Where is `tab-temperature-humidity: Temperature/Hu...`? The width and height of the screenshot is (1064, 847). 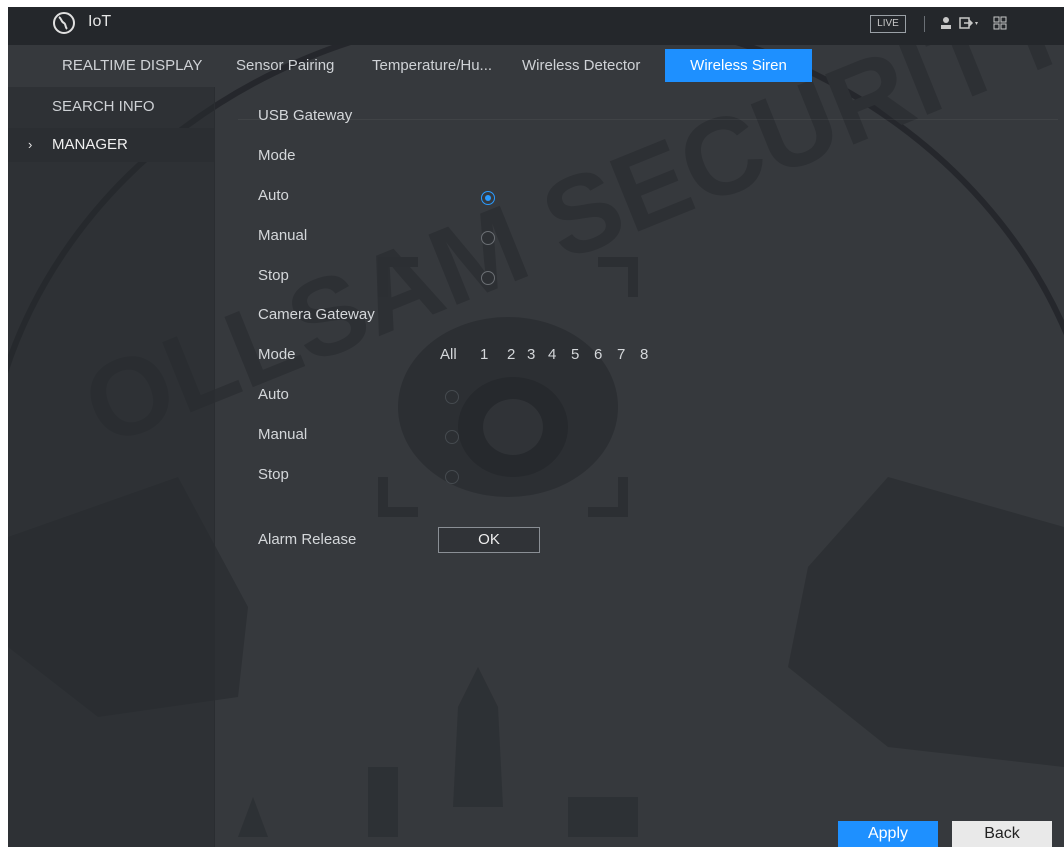 tab-temperature-humidity: Temperature/Hu... is located at coordinates (432, 65).